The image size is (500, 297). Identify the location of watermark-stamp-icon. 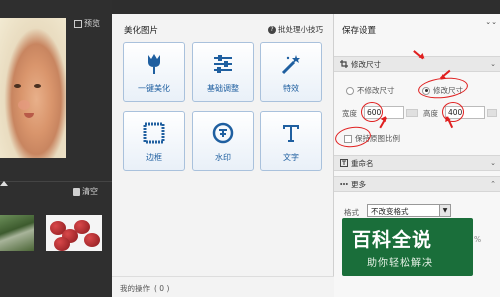
(223, 133).